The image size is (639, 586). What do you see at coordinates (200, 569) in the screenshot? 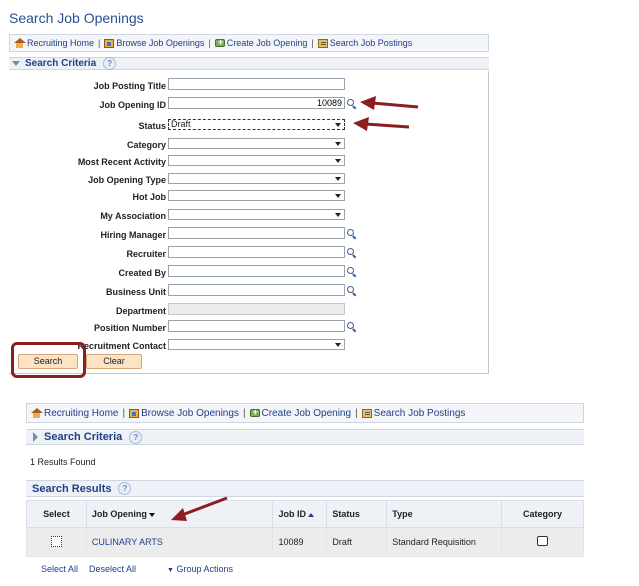
I see `group-actions-menu: ▼ Group Actions` at bounding box center [200, 569].